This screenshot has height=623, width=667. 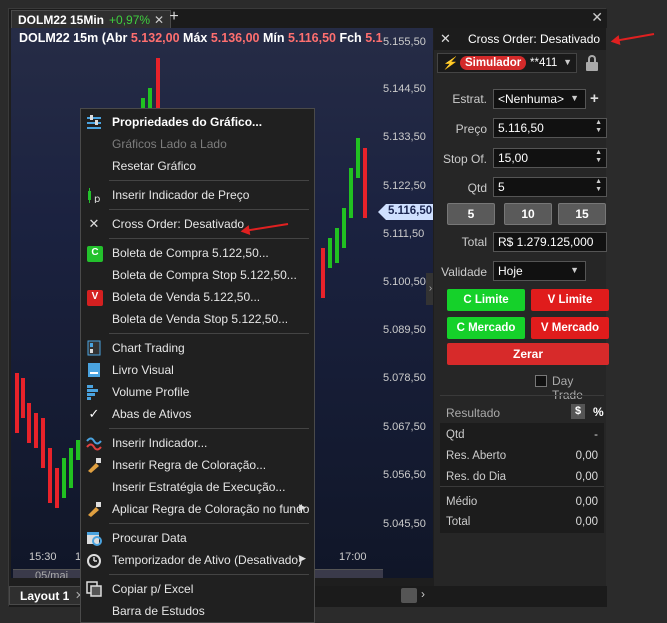 I want to click on menu-item-find-date: Procurar Data, so click(x=197, y=538).